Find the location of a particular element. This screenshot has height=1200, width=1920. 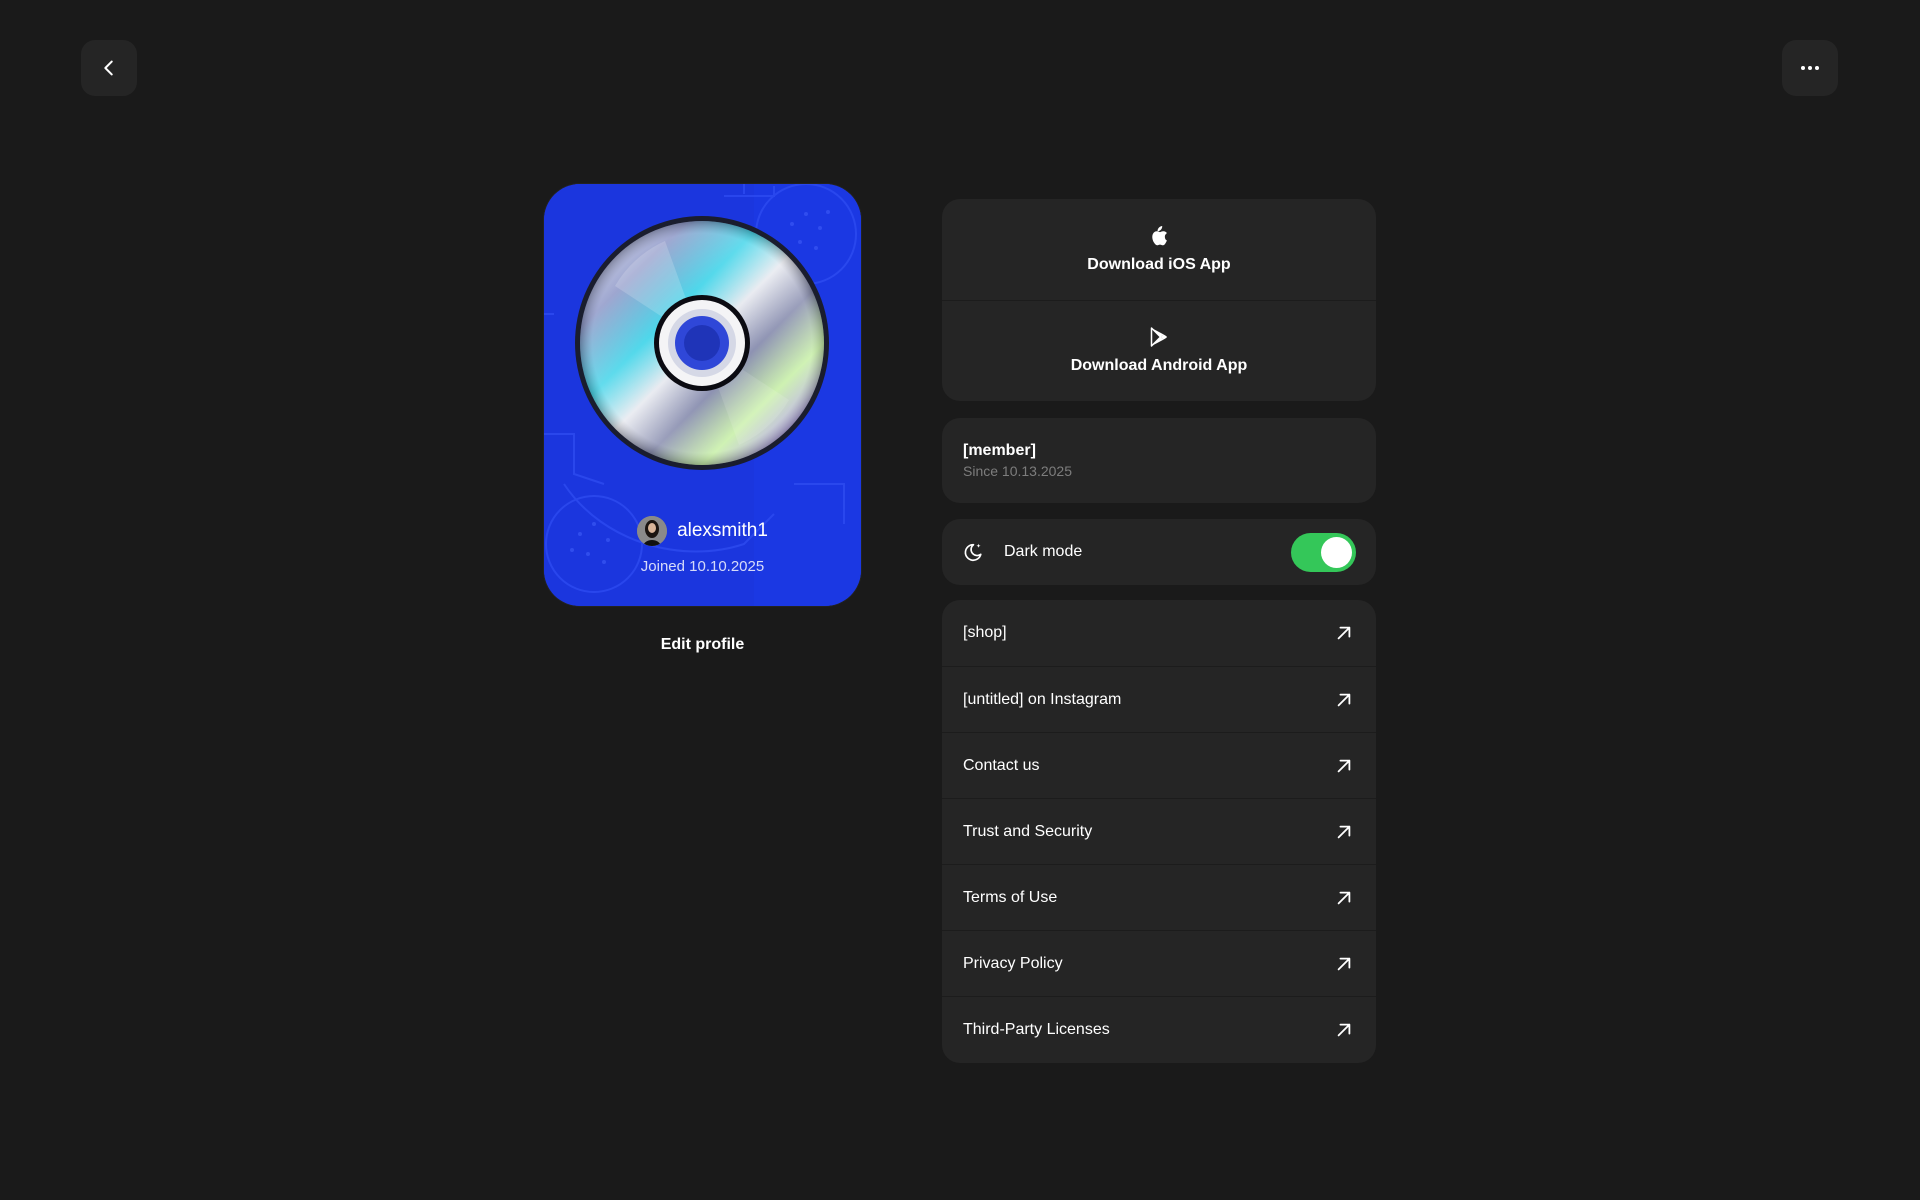

link-terms-of-use: Terms of Use is located at coordinates (1159, 897).